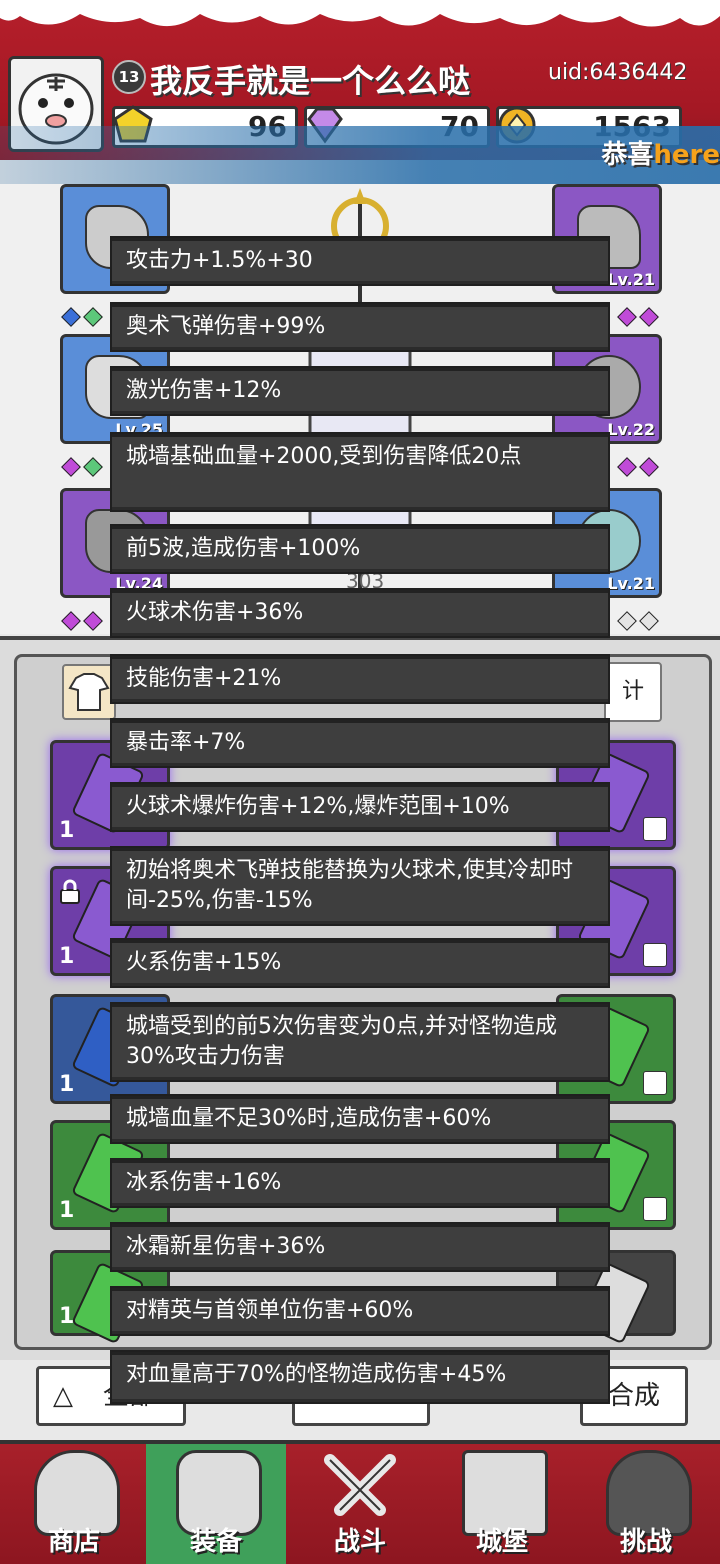  What do you see at coordinates (129, 77) in the screenshot?
I see `level-badge: 13` at bounding box center [129, 77].